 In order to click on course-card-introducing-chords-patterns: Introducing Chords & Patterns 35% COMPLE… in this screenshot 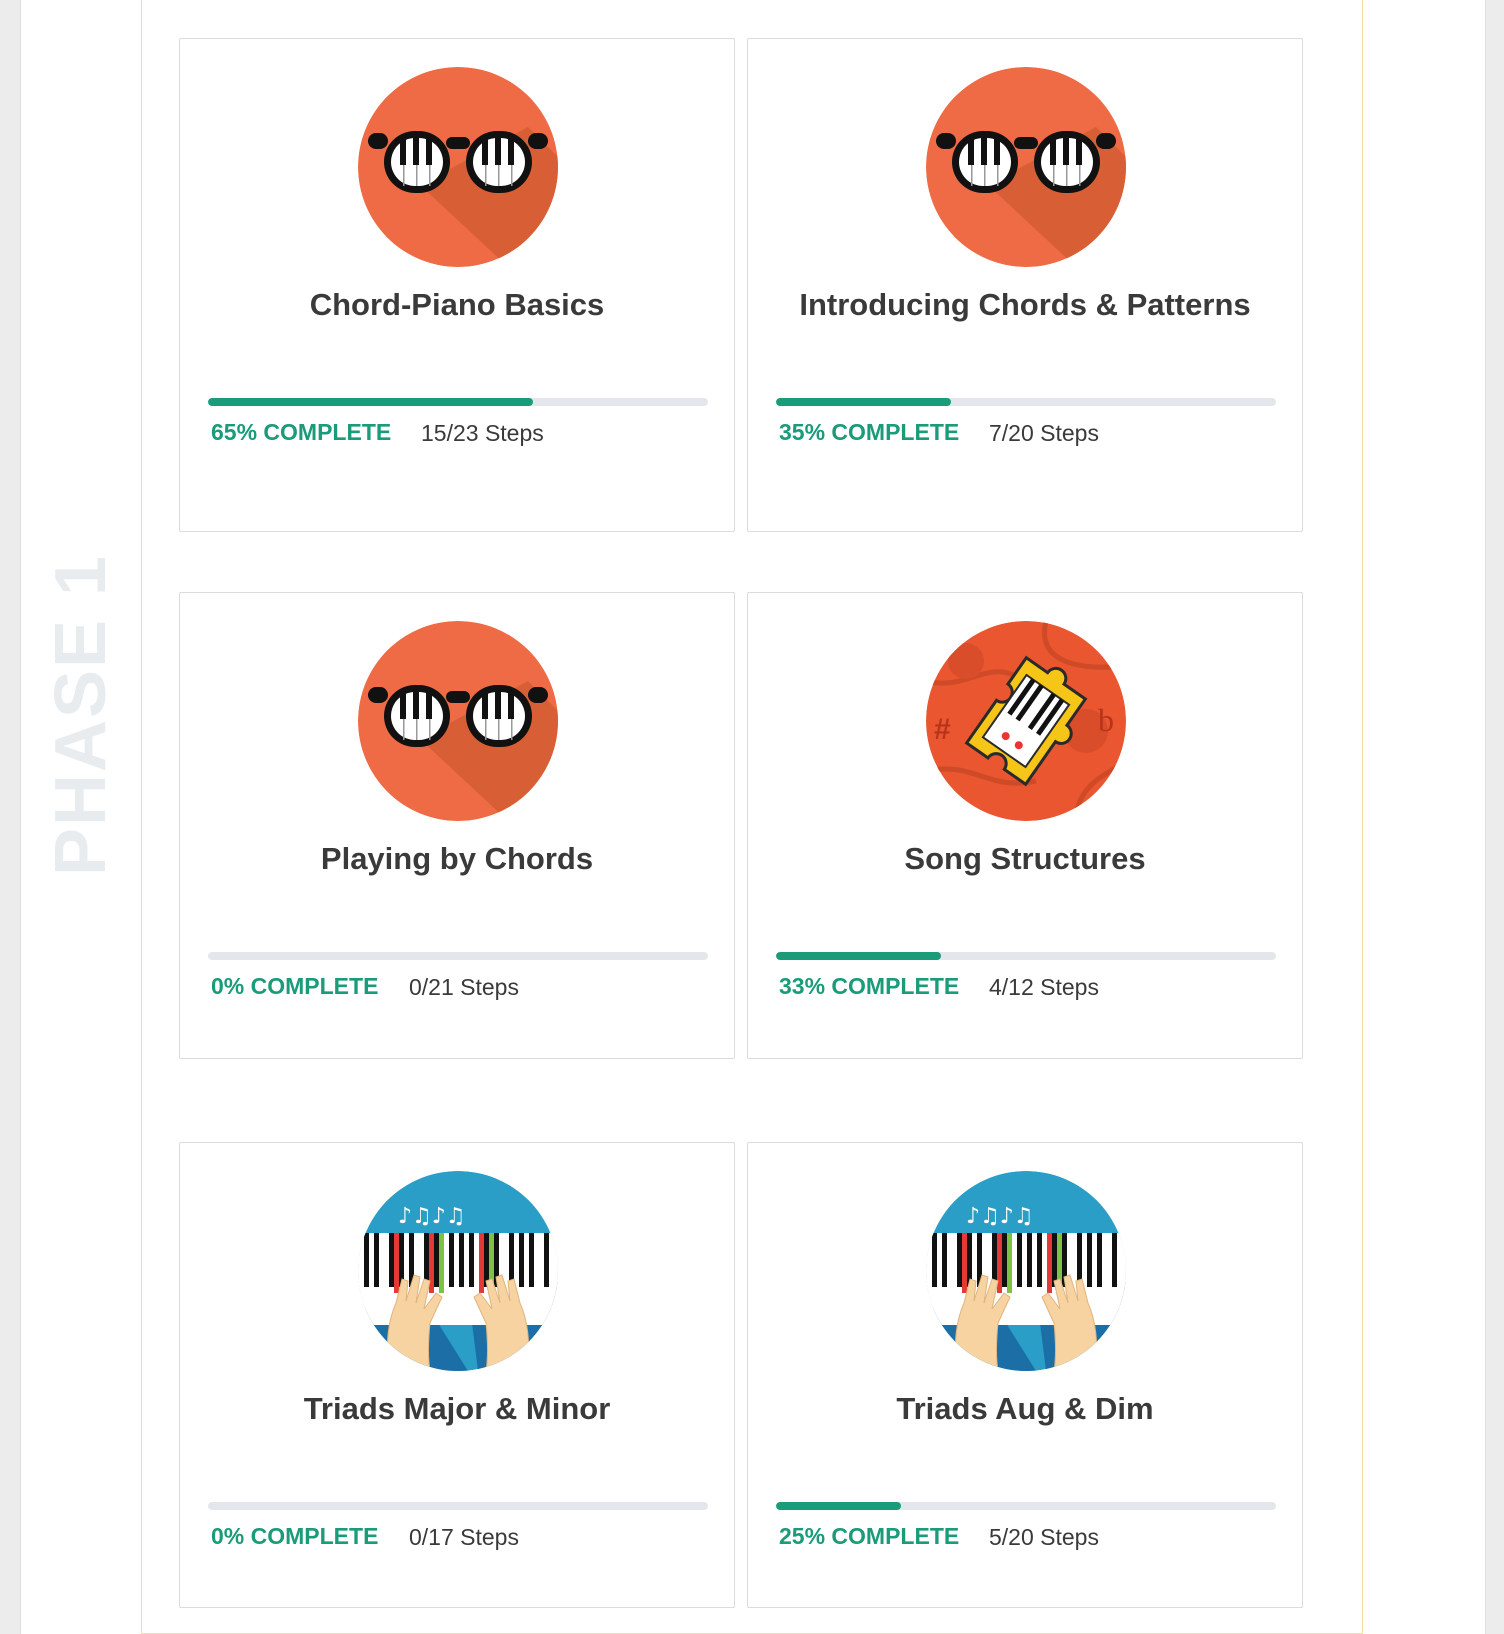, I will do `click(1025, 285)`.